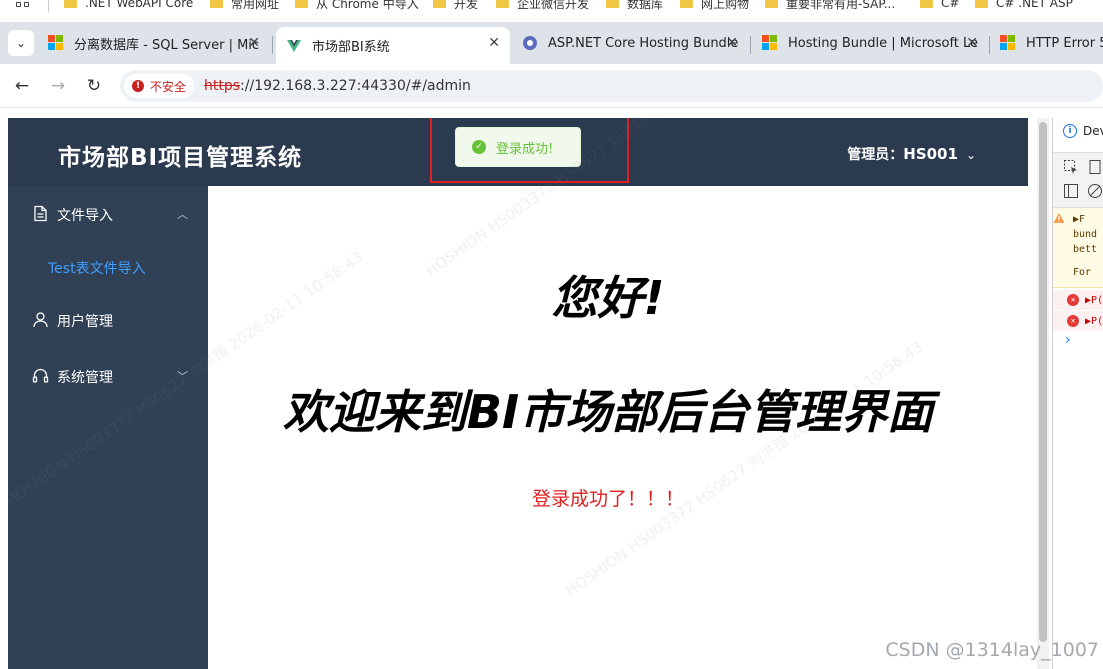  I want to click on console-warning: ▶F bund bett For, so click(1078, 248).